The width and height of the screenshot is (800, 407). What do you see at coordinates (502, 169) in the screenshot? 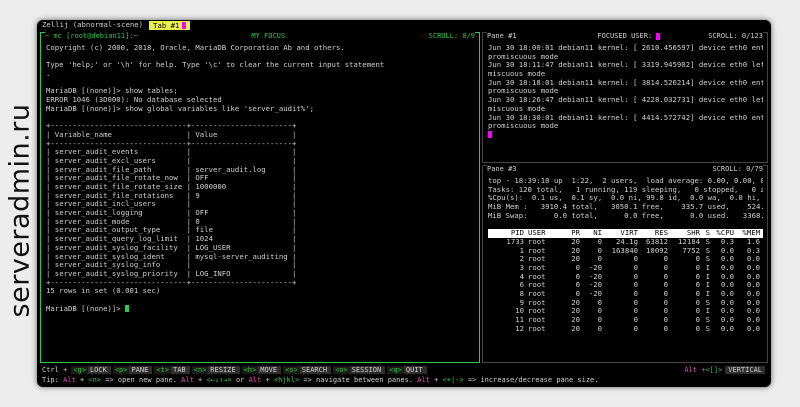
I see `pane-top-title-left: Pane #3` at bounding box center [502, 169].